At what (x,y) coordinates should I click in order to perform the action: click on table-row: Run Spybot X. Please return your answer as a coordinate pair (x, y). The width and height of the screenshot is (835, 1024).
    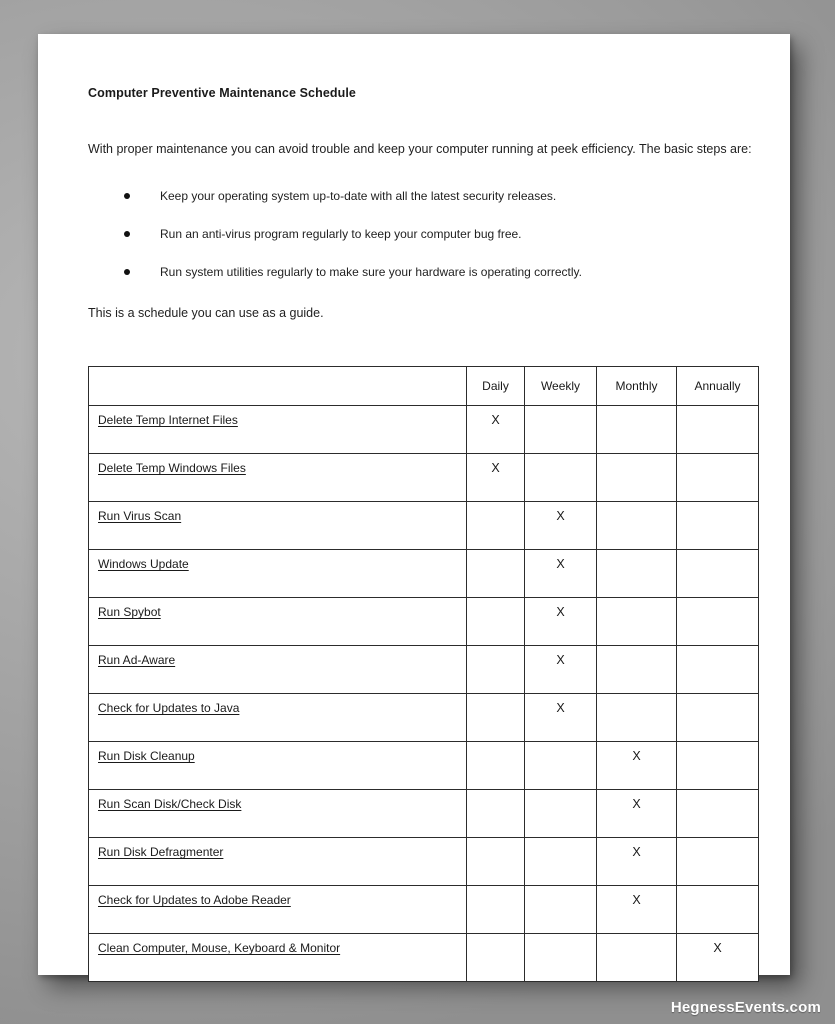
    Looking at the image, I should click on (423, 621).